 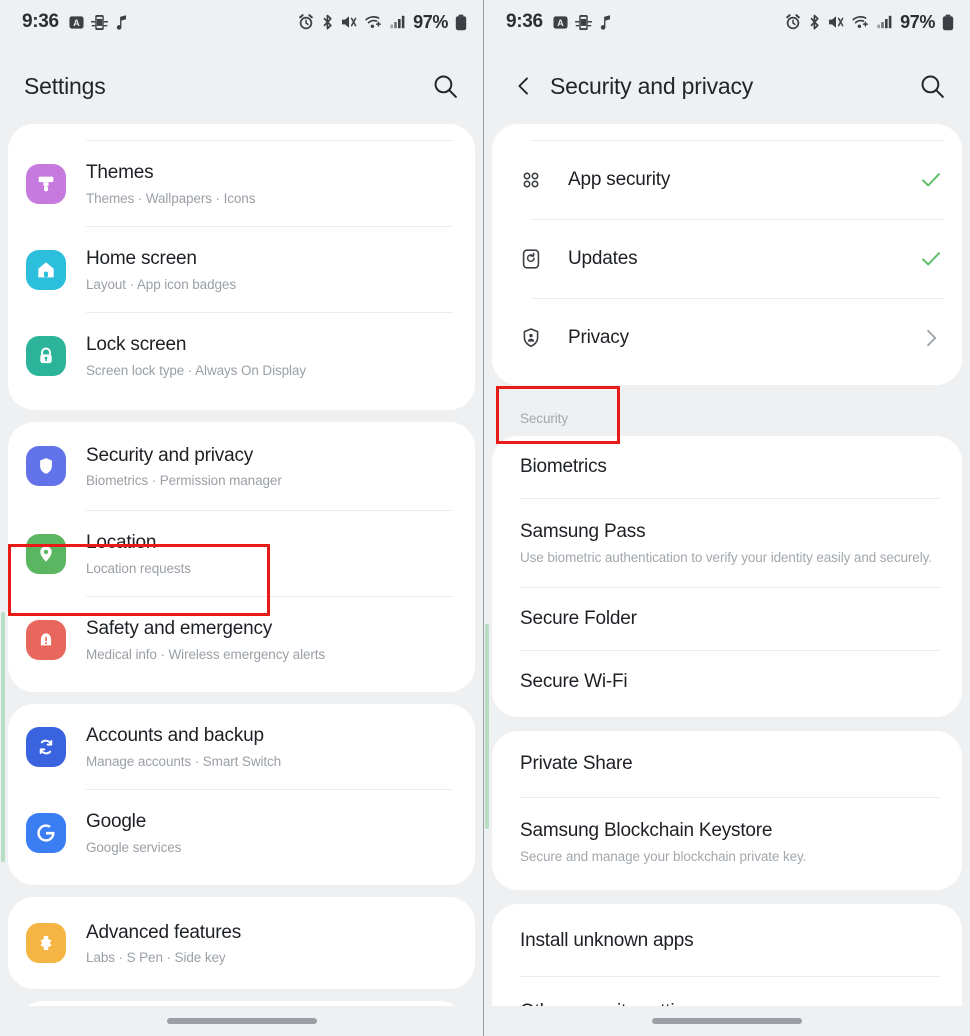 I want to click on status-bar-right-icons: 97%, so click(x=382, y=22).